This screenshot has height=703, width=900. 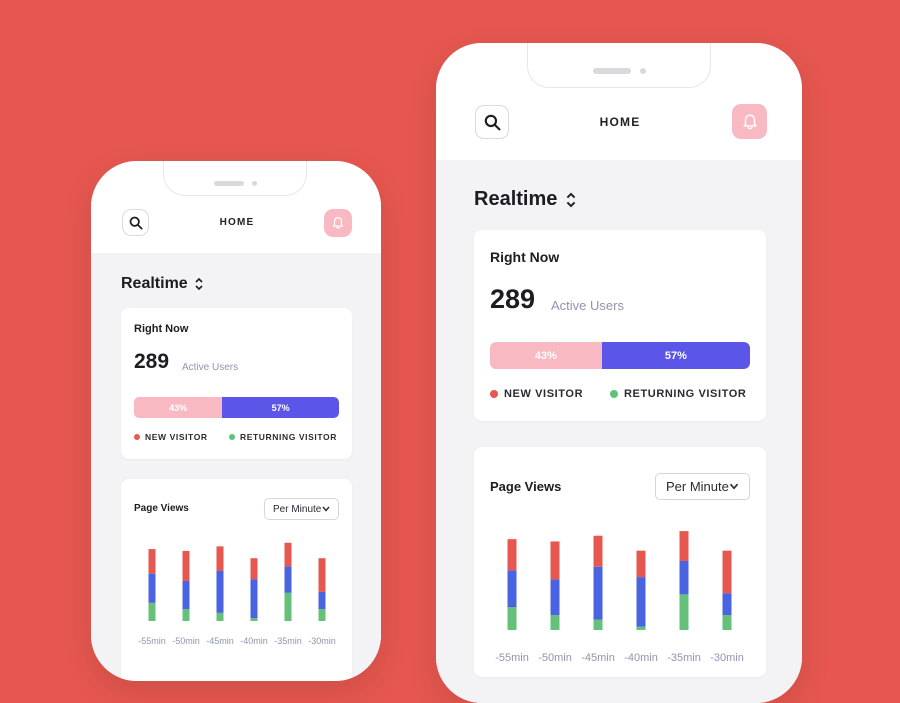 I want to click on legend-returning-label: RETURNING VISITOR, so click(x=685, y=394).